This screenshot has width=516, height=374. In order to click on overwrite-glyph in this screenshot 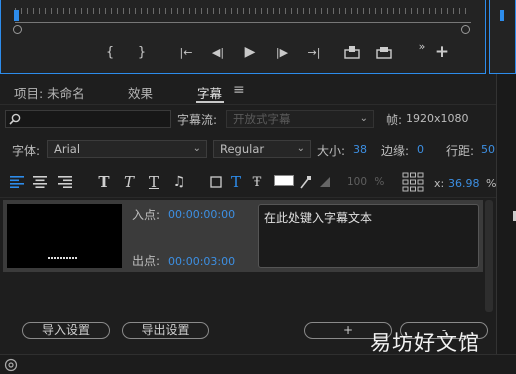, I will do `click(384, 53)`.